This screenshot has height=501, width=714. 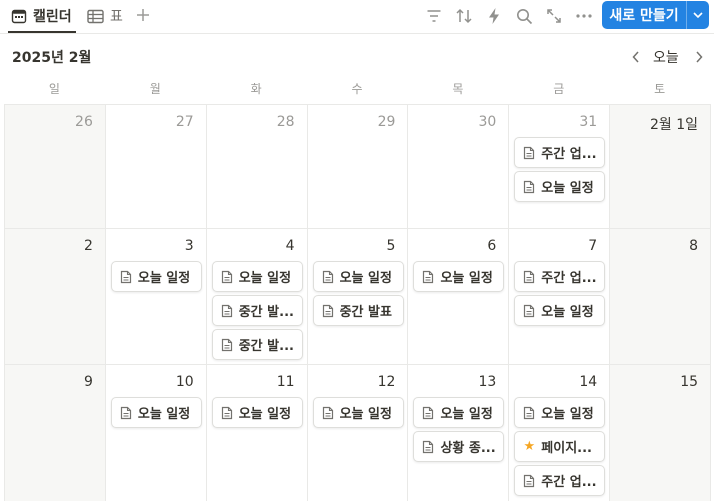 What do you see at coordinates (55, 433) in the screenshot?
I see `calendar-day-cell: 9` at bounding box center [55, 433].